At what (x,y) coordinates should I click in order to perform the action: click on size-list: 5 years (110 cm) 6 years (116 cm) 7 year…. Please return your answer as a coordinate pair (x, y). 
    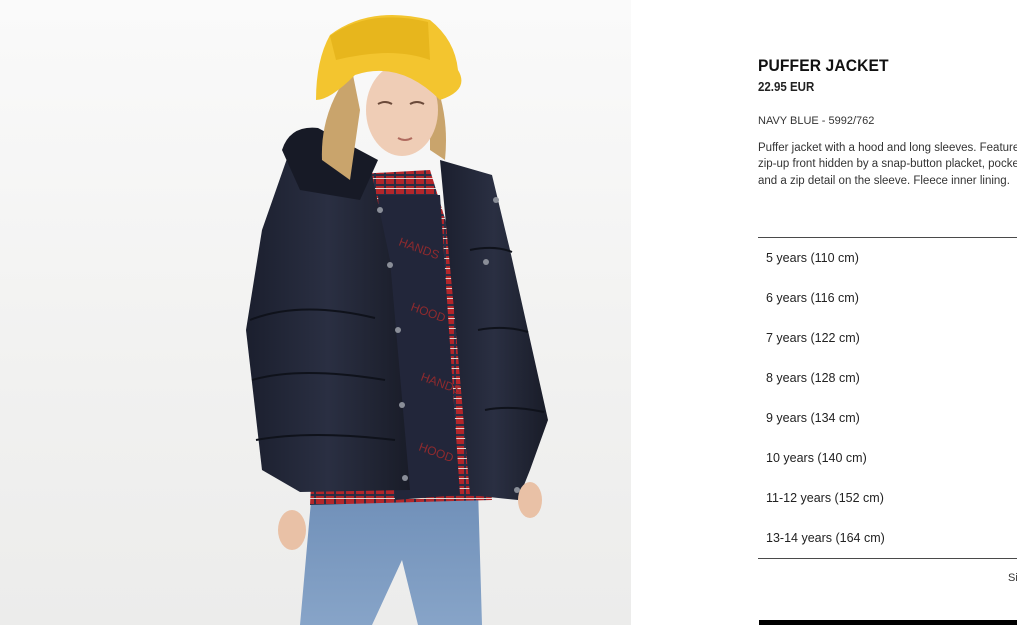
    Looking at the image, I should click on (887, 400).